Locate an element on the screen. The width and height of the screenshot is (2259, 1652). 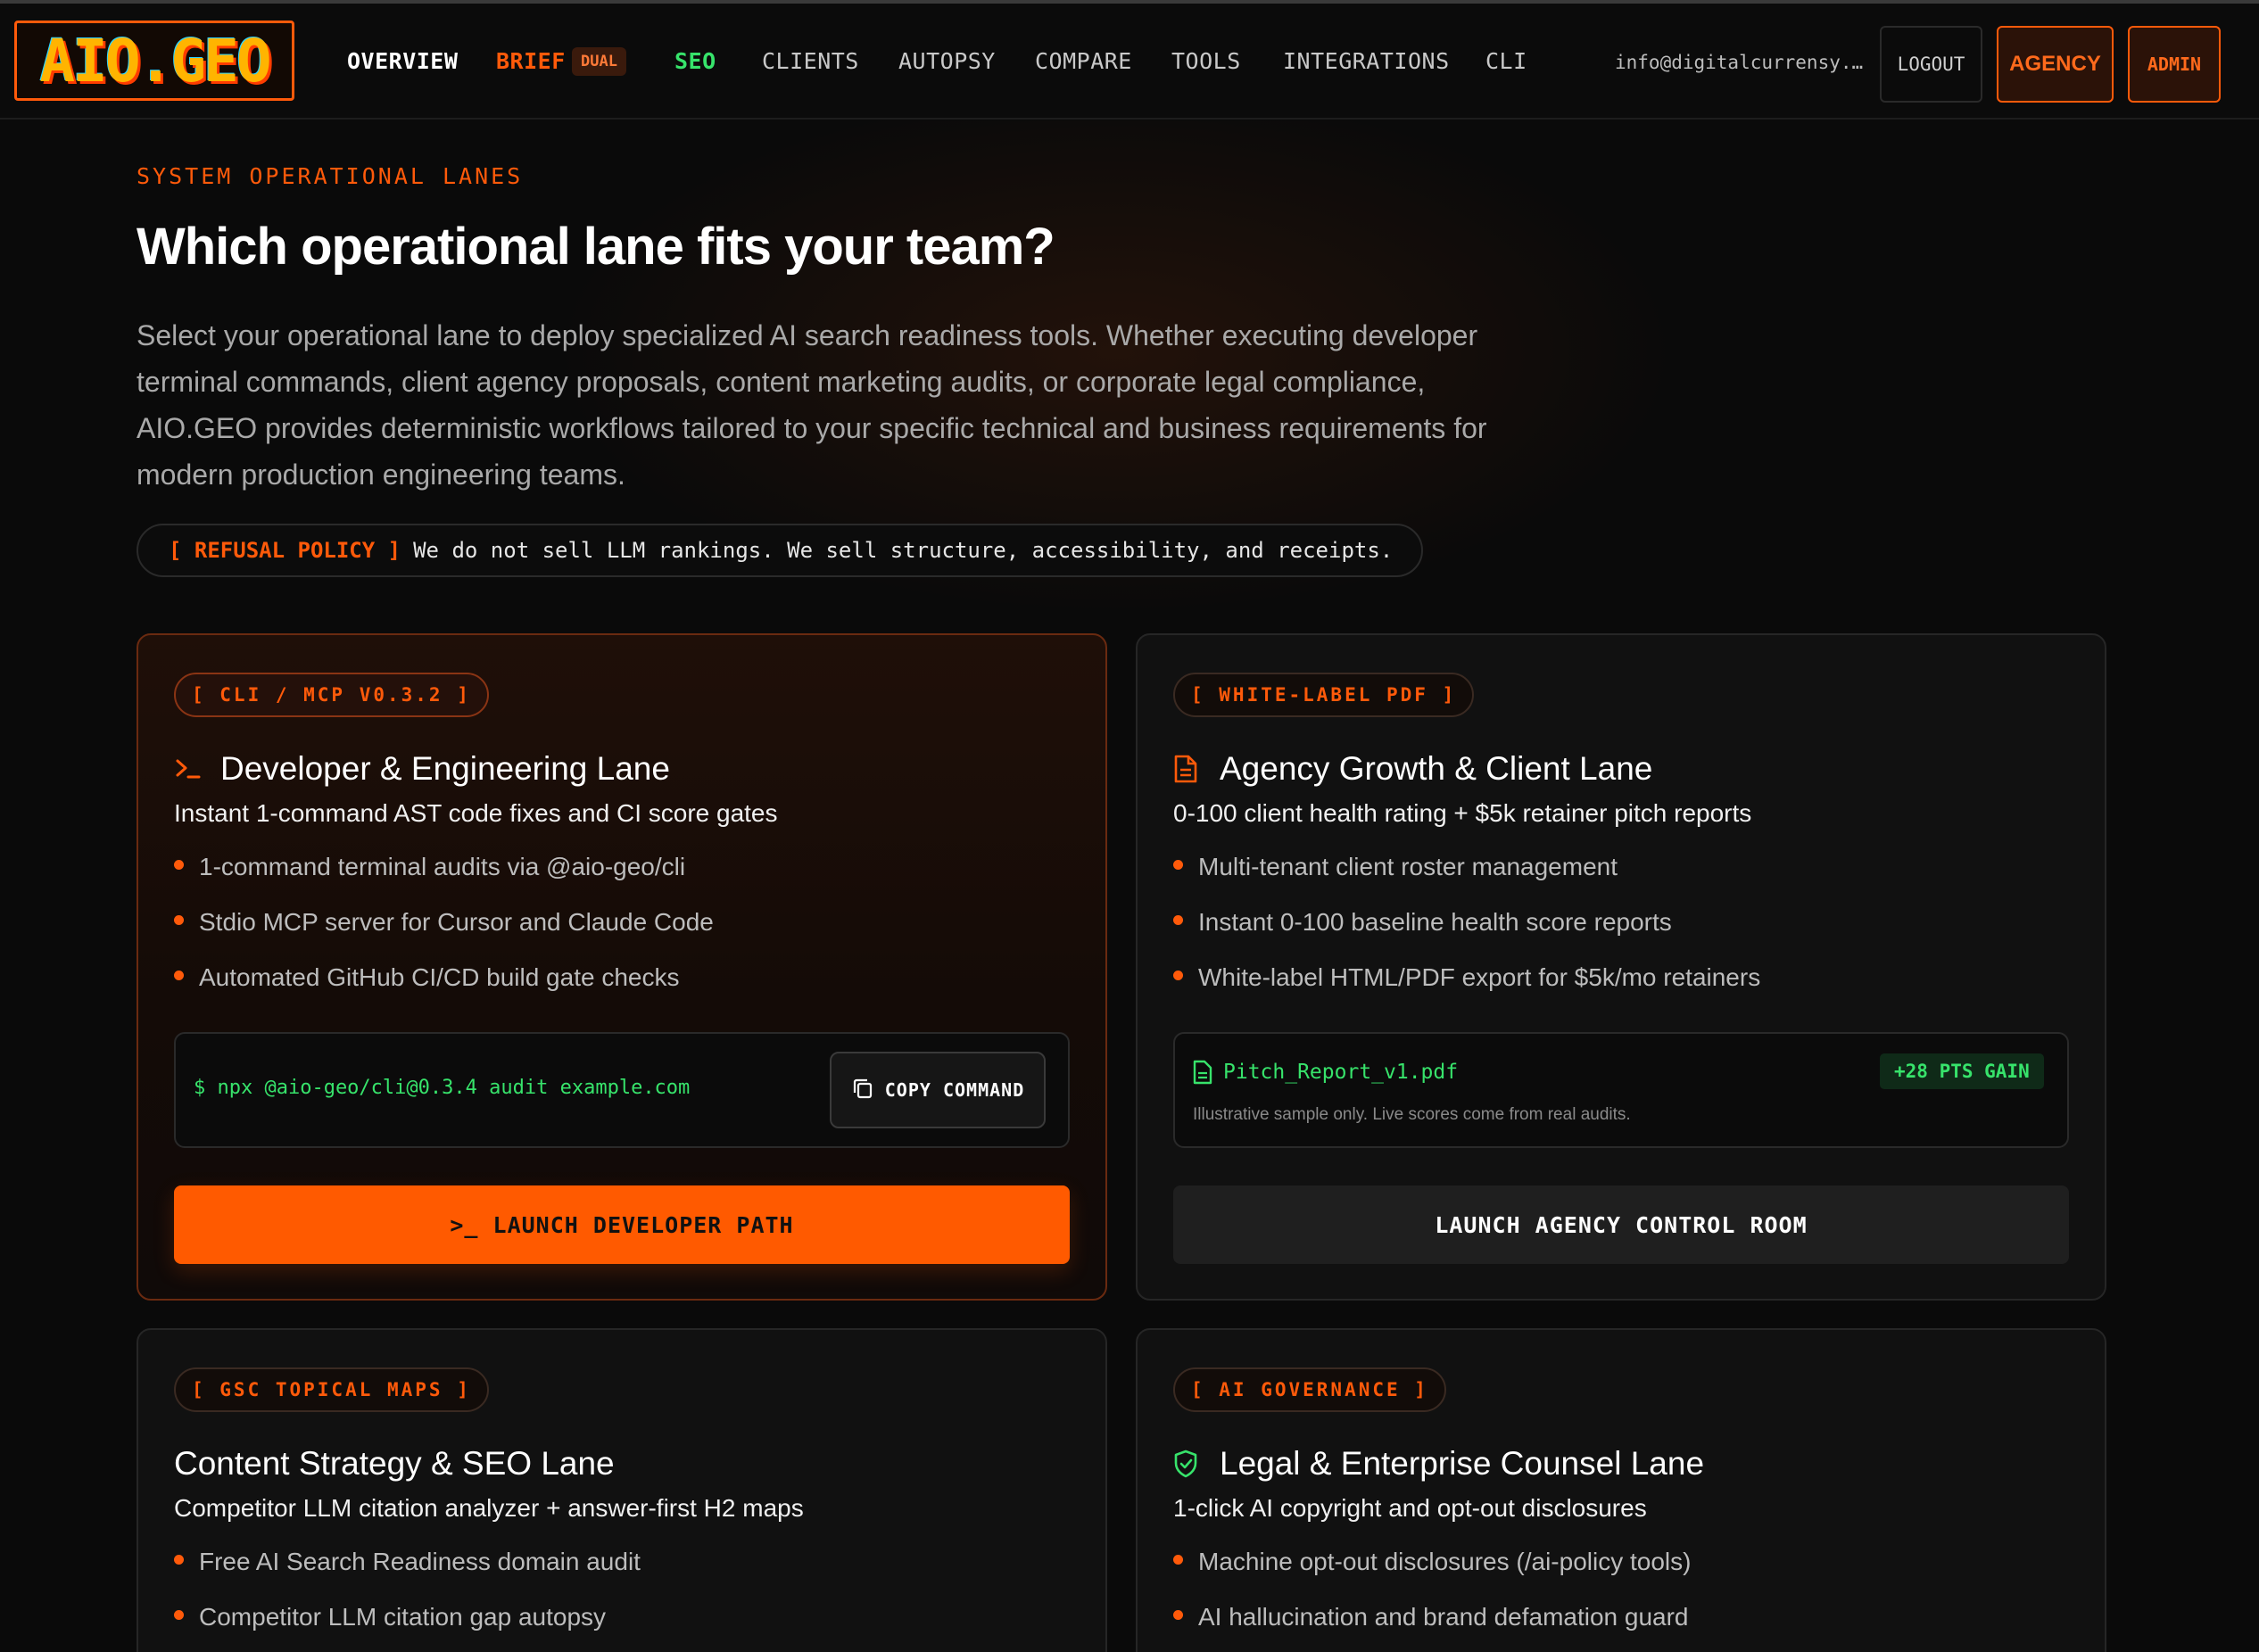
copy-icon is located at coordinates (862, 1090).